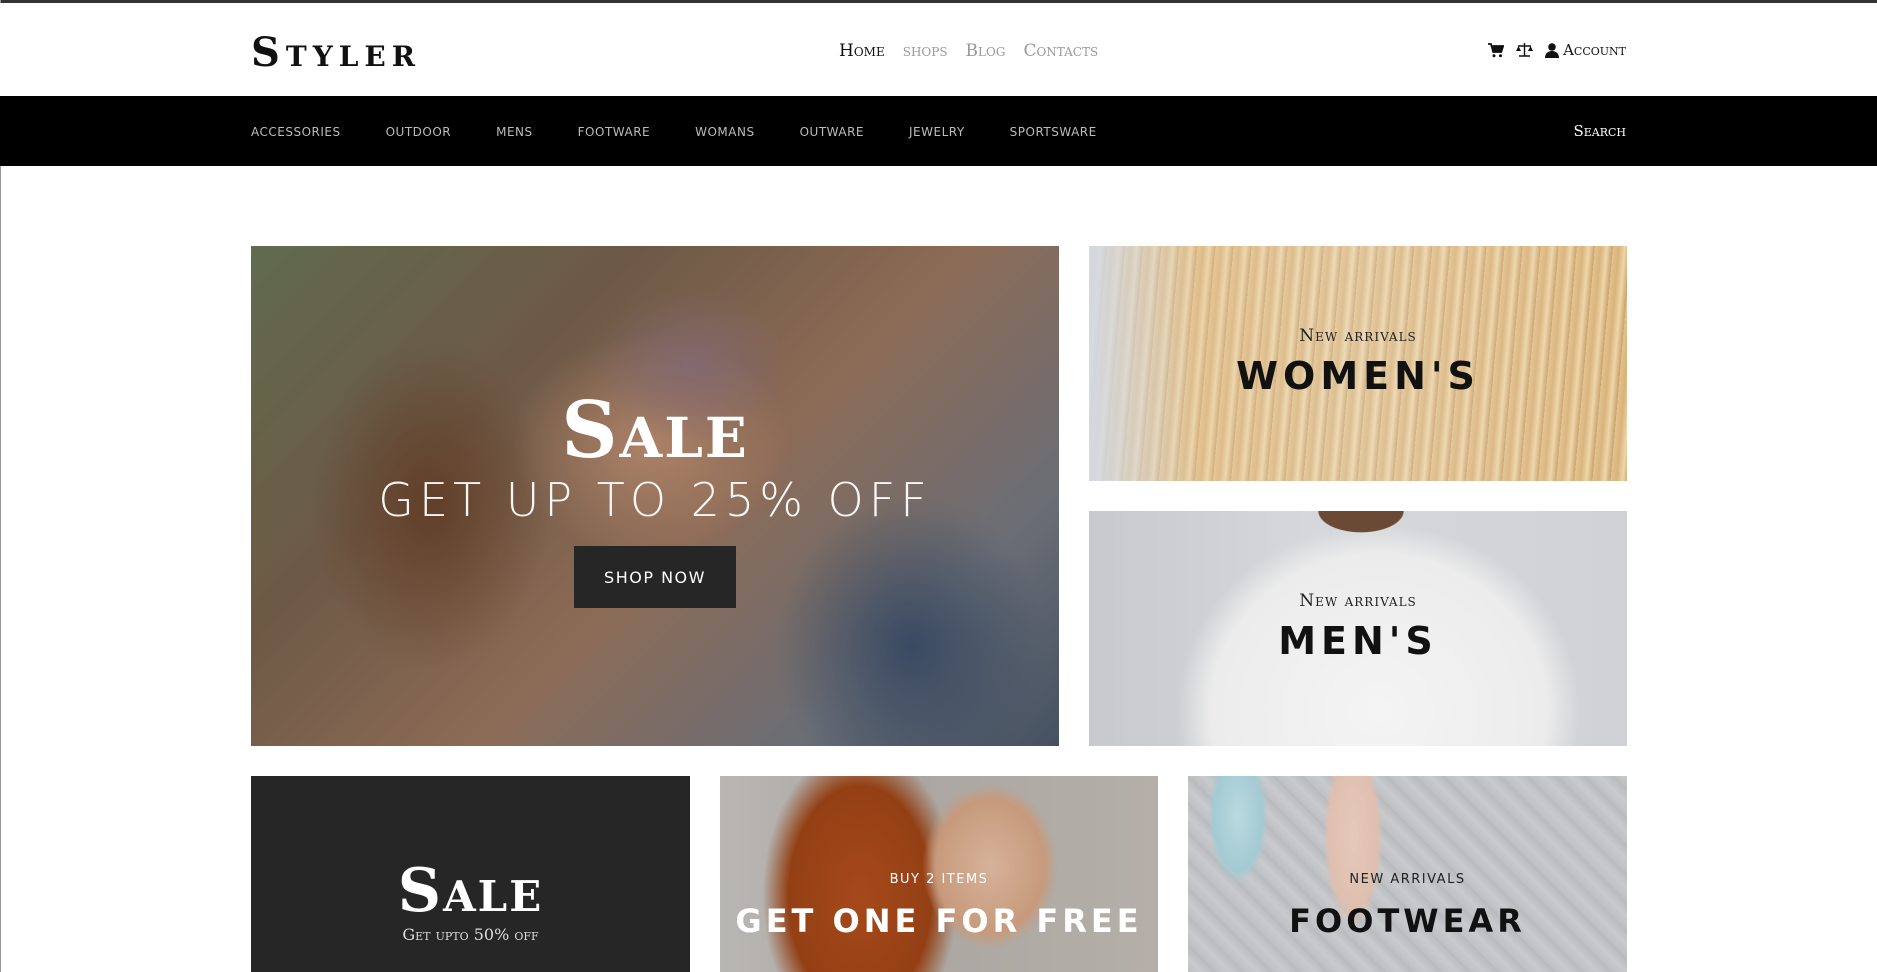 The width and height of the screenshot is (1877, 972). I want to click on promo-buy-two: BUY 2 ITEMS GET ONE FOR FREE, so click(939, 874).